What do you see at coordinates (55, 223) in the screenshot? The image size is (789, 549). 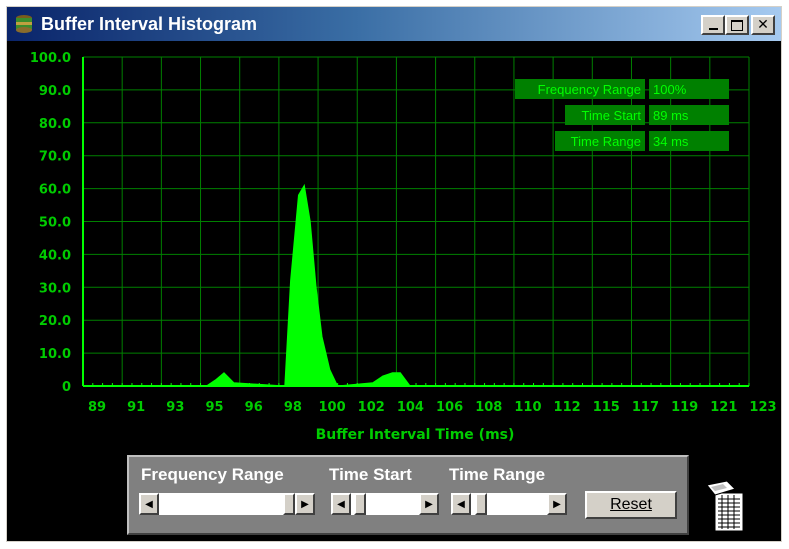 I see `y-tick-label: 50.0` at bounding box center [55, 223].